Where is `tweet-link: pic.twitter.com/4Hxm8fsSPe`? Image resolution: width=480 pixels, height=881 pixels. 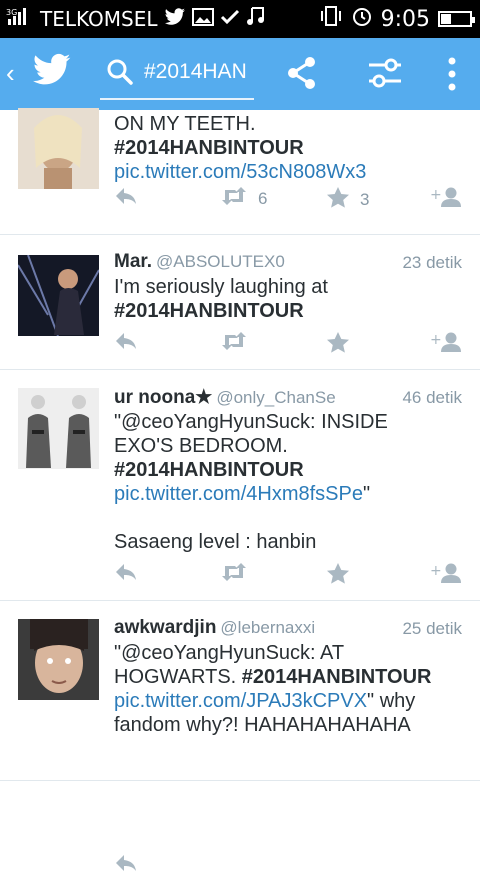
tweet-link: pic.twitter.com/4Hxm8fsSPe is located at coordinates (238, 494).